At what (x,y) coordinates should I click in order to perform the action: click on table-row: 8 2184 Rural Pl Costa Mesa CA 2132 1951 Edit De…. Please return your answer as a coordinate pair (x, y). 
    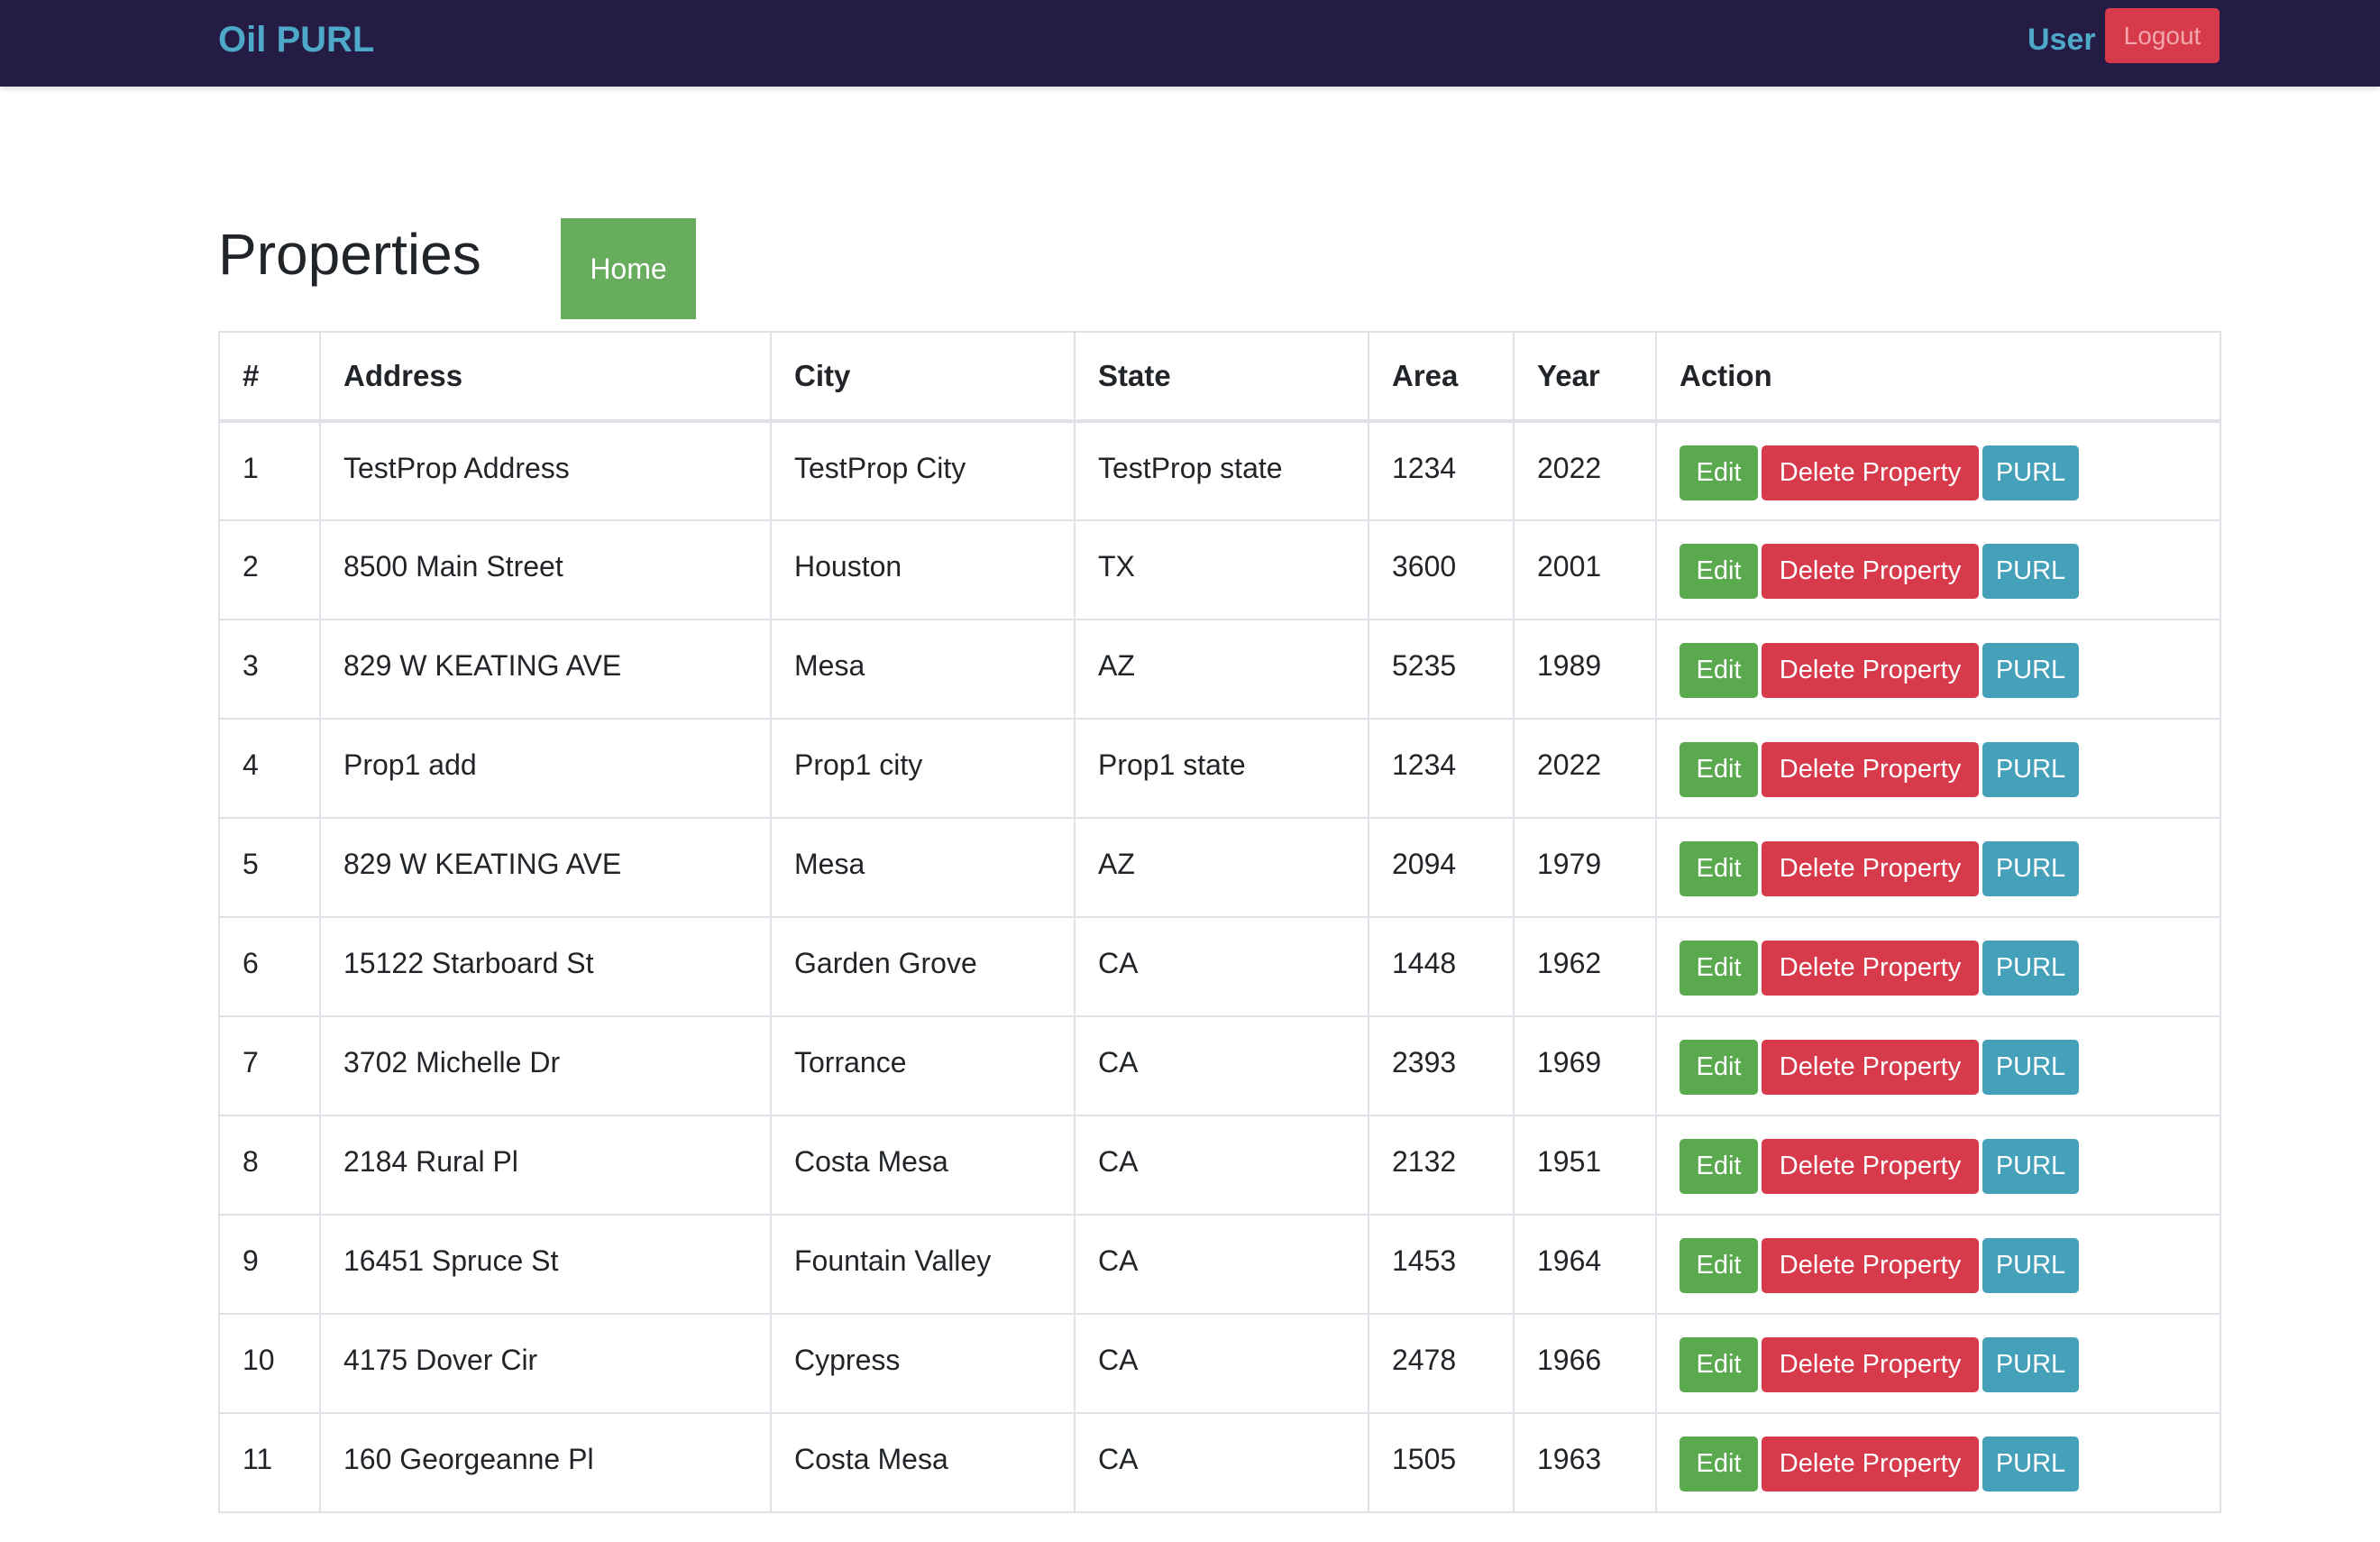
    Looking at the image, I should click on (1219, 1165).